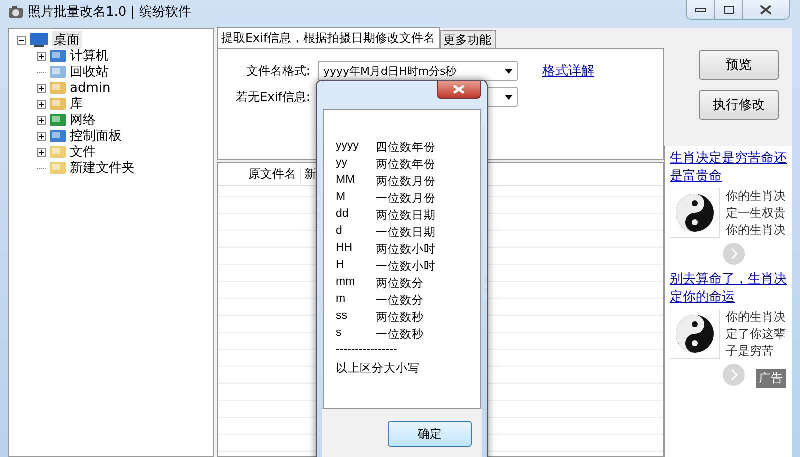  I want to click on format-code: ss, so click(342, 317).